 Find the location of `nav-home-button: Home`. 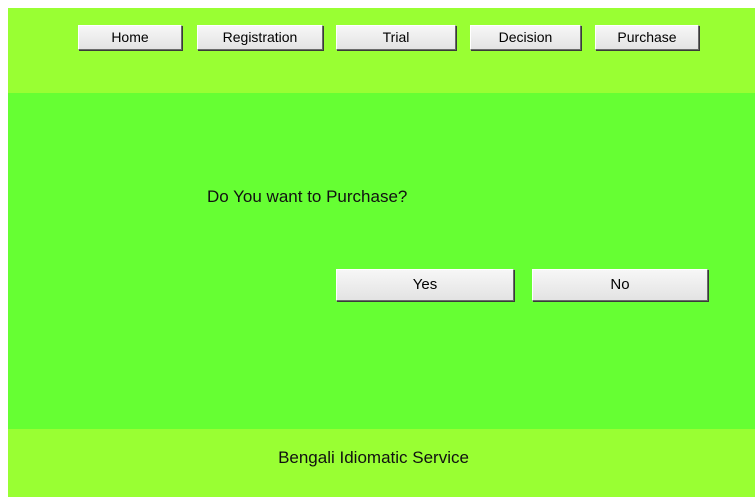

nav-home-button: Home is located at coordinates (130, 37).